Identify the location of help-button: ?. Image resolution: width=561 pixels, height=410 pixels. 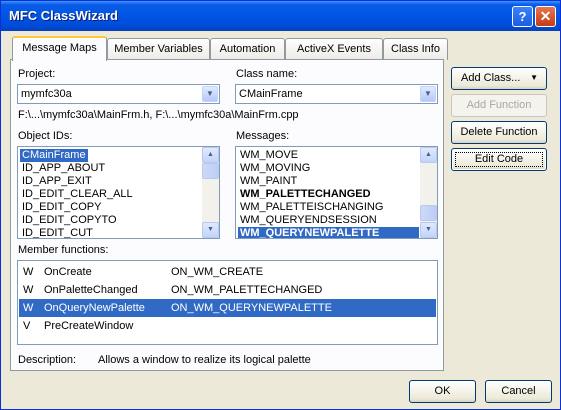
(522, 16).